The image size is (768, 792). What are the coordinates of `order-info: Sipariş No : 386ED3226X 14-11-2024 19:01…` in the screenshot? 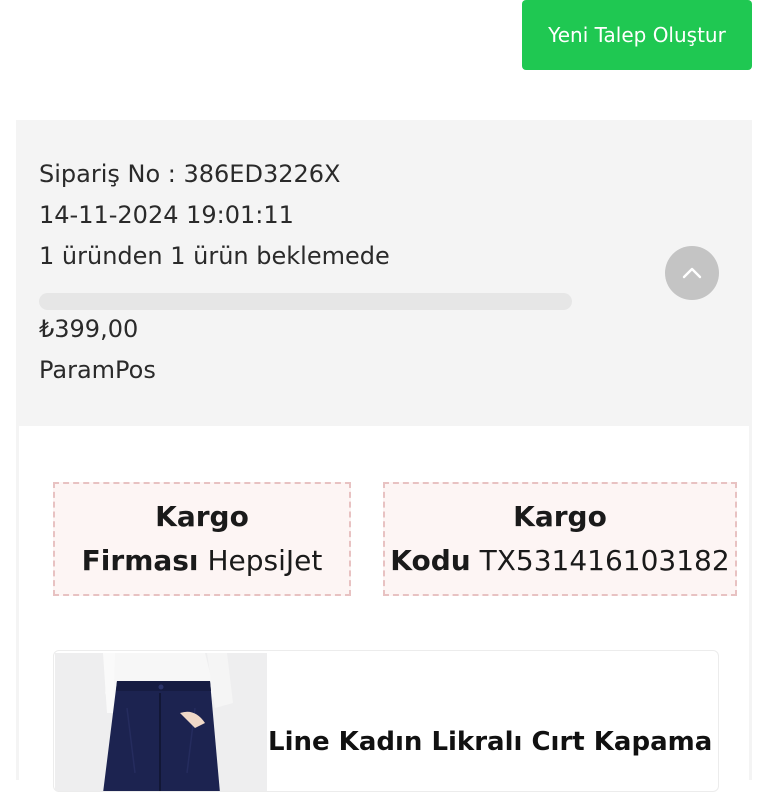 It's located at (214, 215).